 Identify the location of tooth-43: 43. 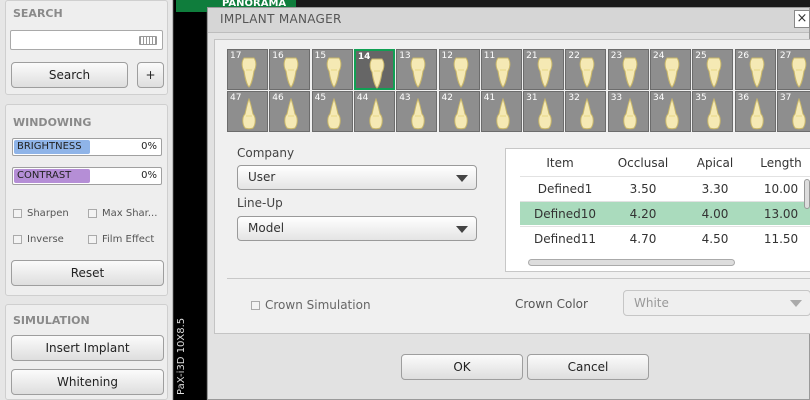
(417, 111).